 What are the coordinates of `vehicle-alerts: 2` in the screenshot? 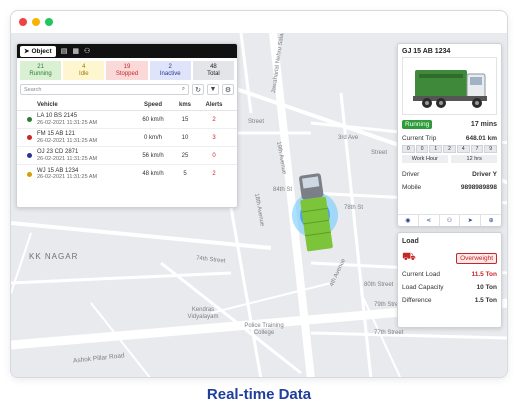 It's located at (214, 174).